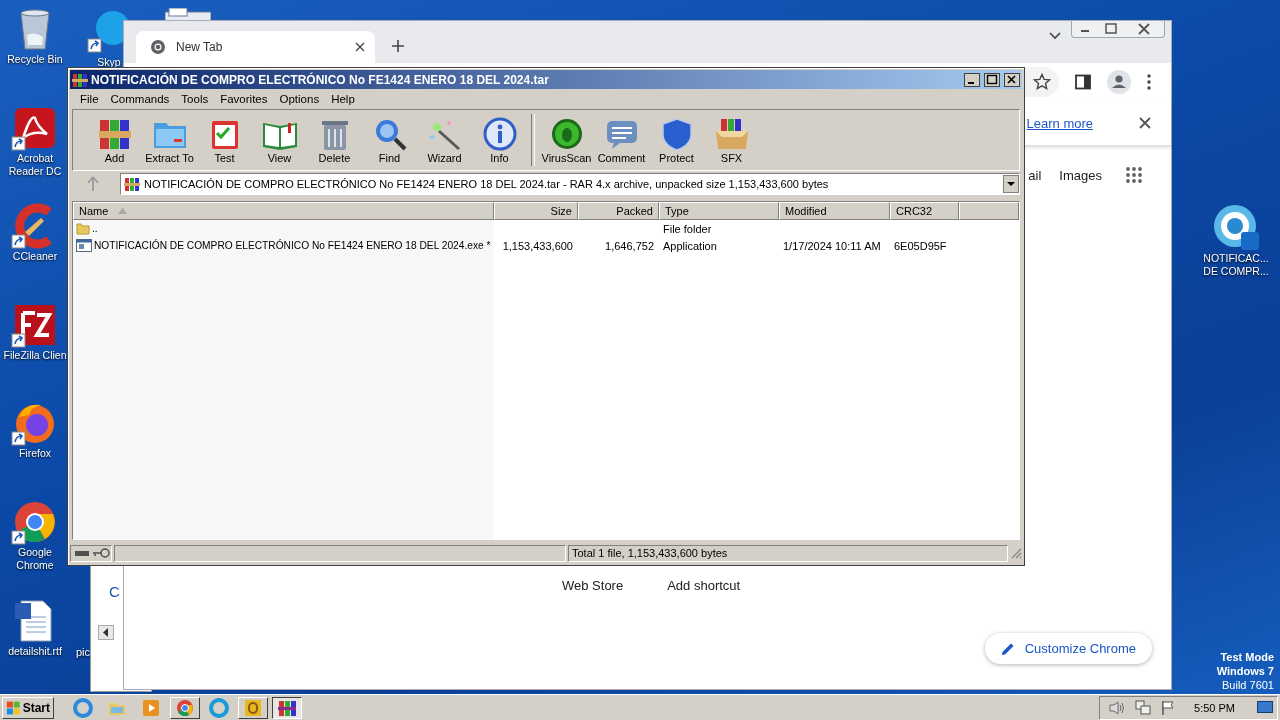 The height and width of the screenshot is (720, 1280). Describe the element at coordinates (834, 211) in the screenshot. I see `column-header: Modified` at that location.